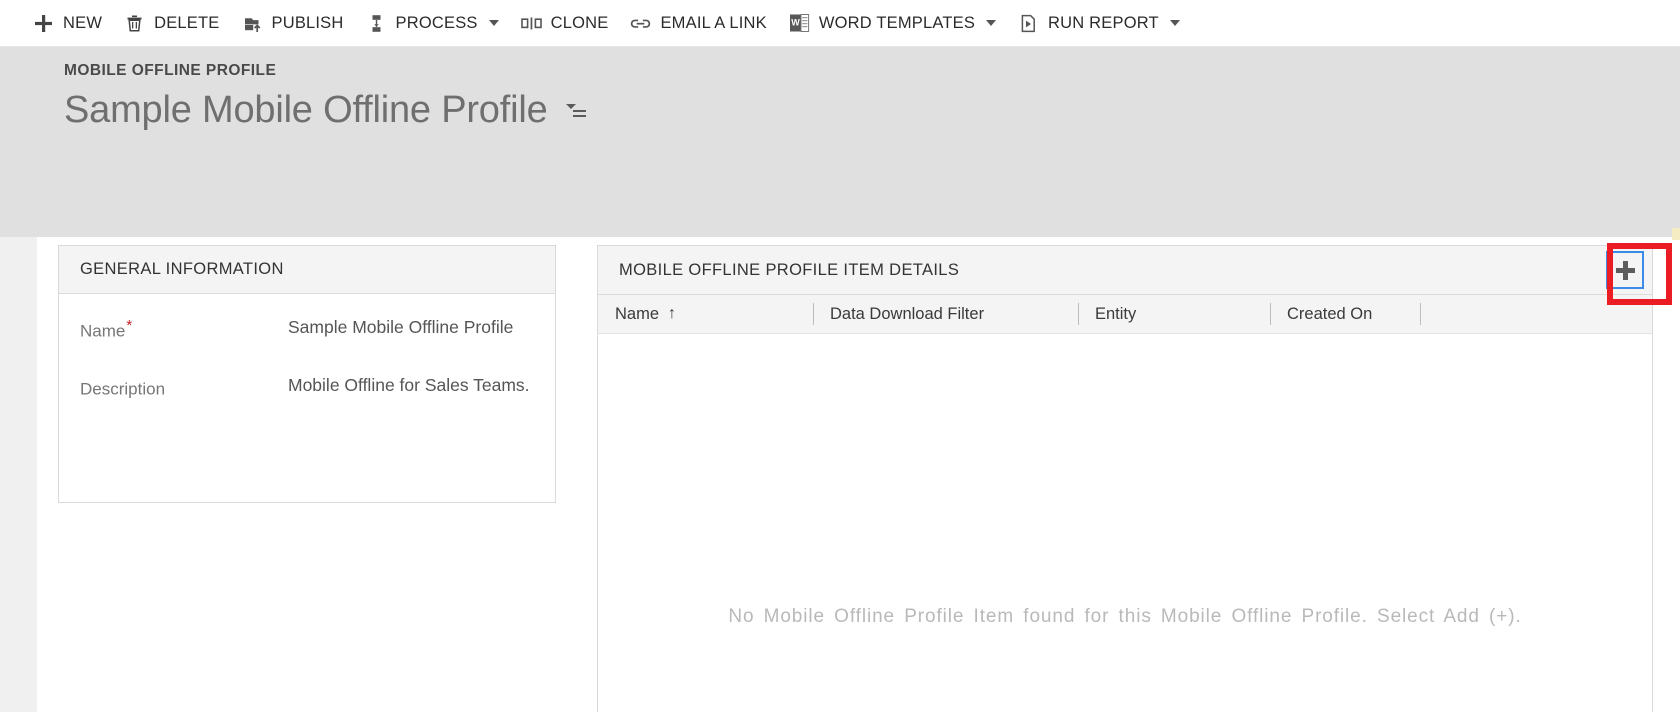 The height and width of the screenshot is (712, 1680). I want to click on name-label-text: Name, so click(103, 331).